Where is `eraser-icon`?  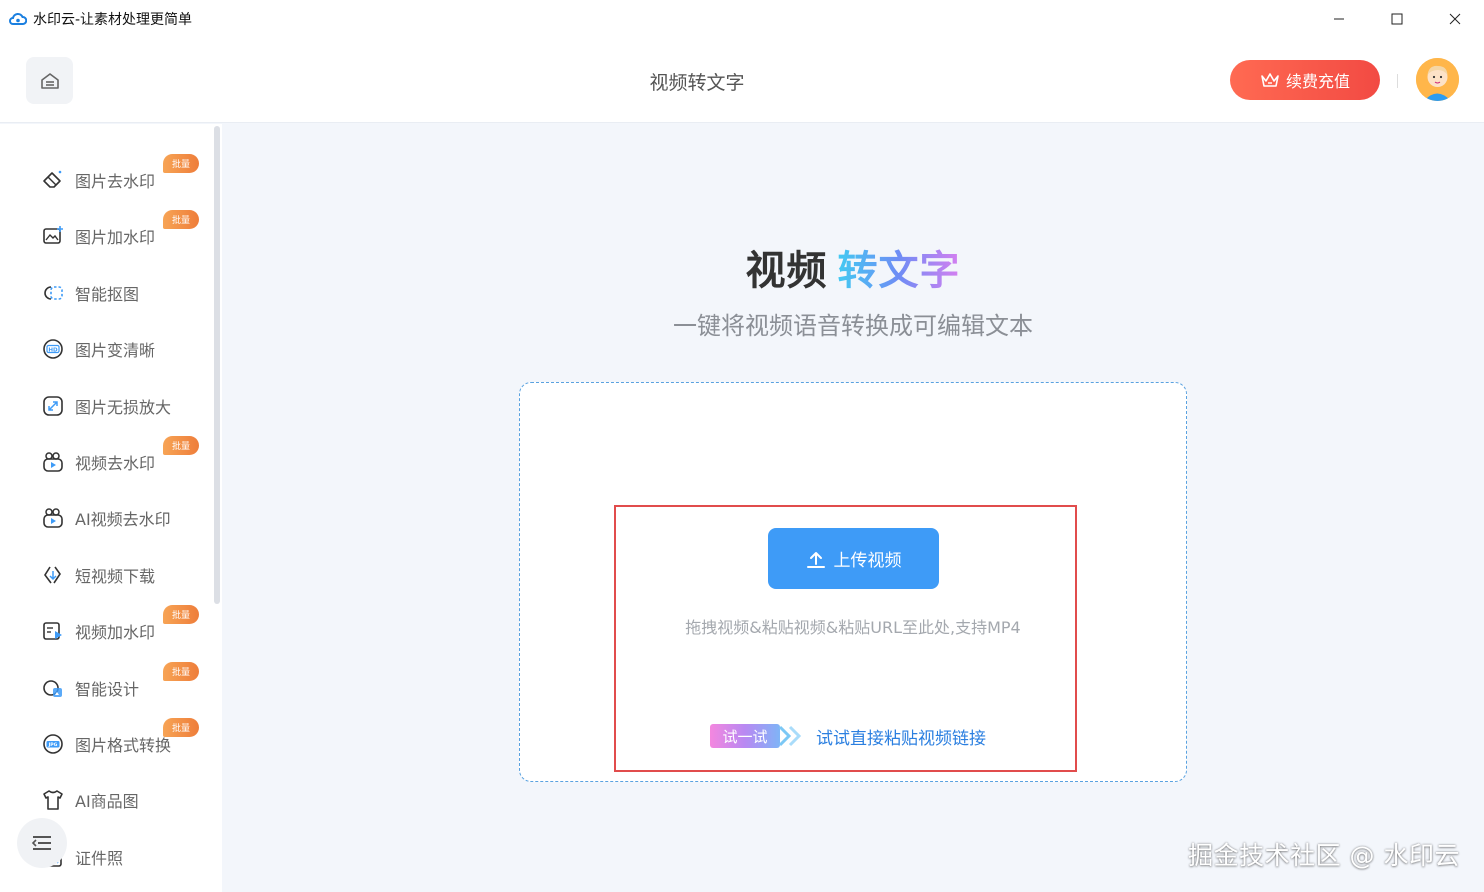 eraser-icon is located at coordinates (53, 180).